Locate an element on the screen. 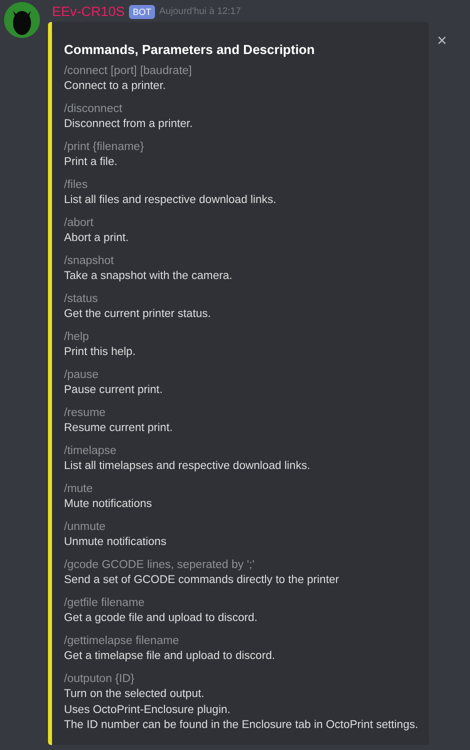 This screenshot has height=750, width=470. embed-title: Commands, Parameters and Description is located at coordinates (190, 50).